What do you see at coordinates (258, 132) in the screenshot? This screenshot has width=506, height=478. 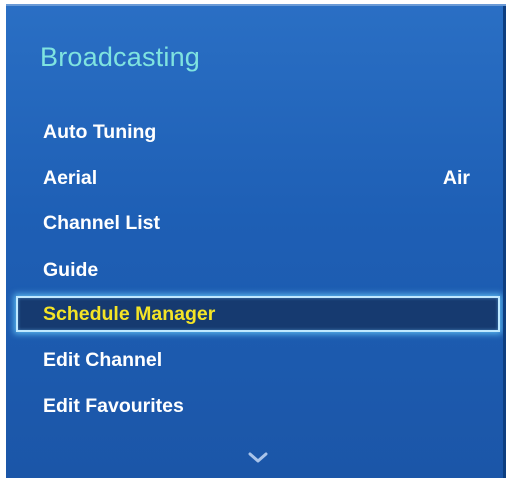 I see `menu-item-auto-tuning: Auto Tuning` at bounding box center [258, 132].